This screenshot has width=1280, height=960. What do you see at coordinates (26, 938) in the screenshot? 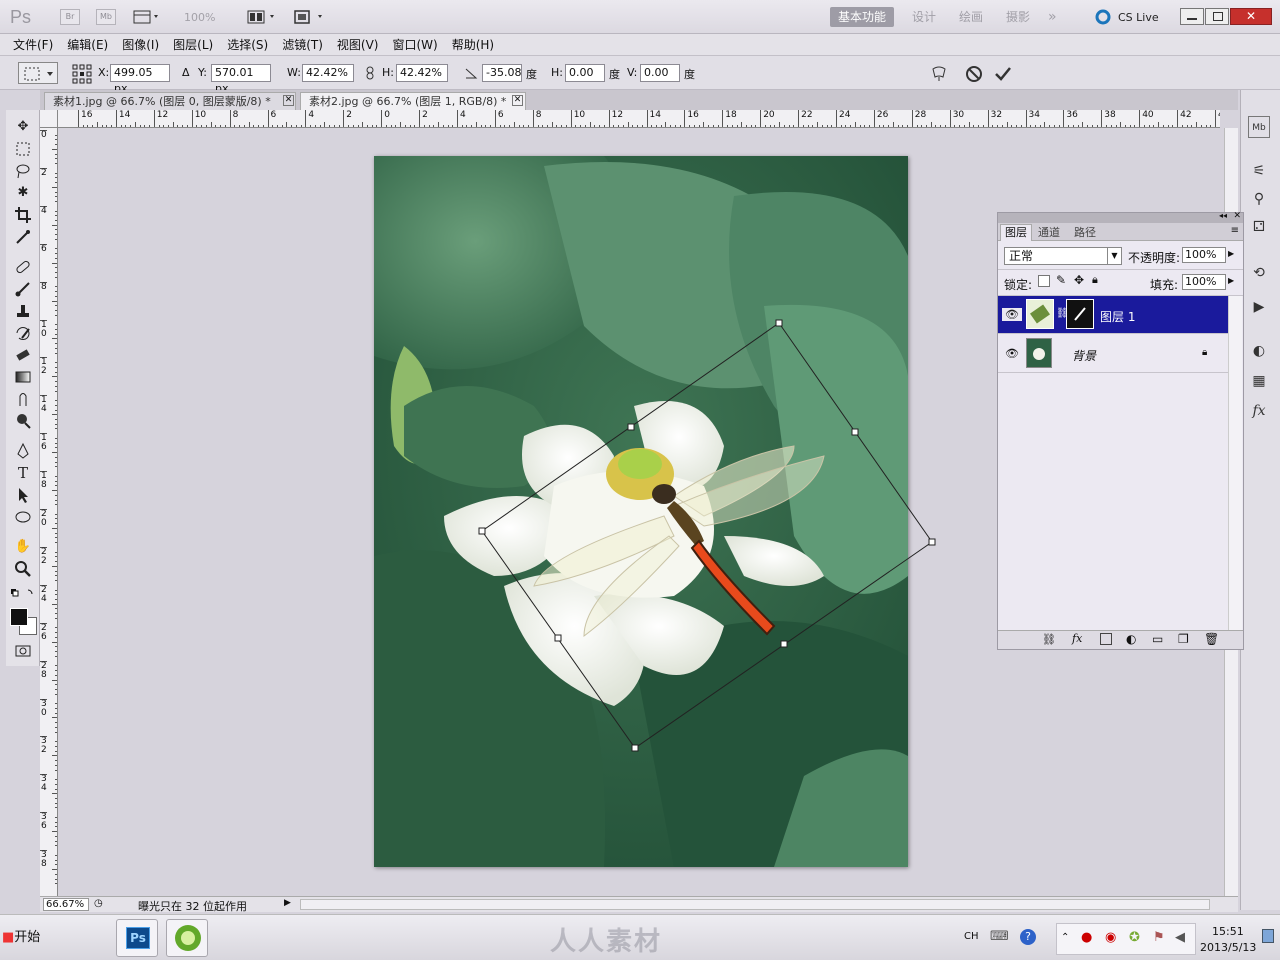
I see `start-button: ■开始` at bounding box center [26, 938].